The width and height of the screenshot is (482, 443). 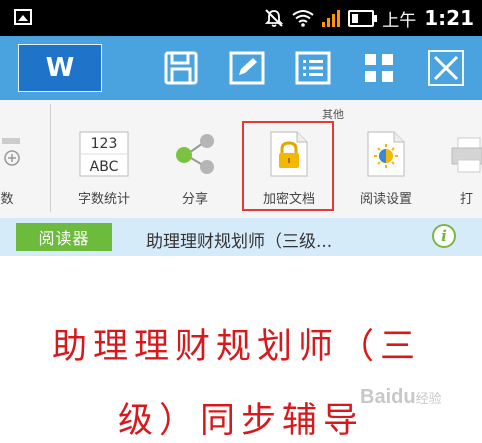 What do you see at coordinates (333, 114) in the screenshot?
I see `ribbon-group-label: 其他` at bounding box center [333, 114].